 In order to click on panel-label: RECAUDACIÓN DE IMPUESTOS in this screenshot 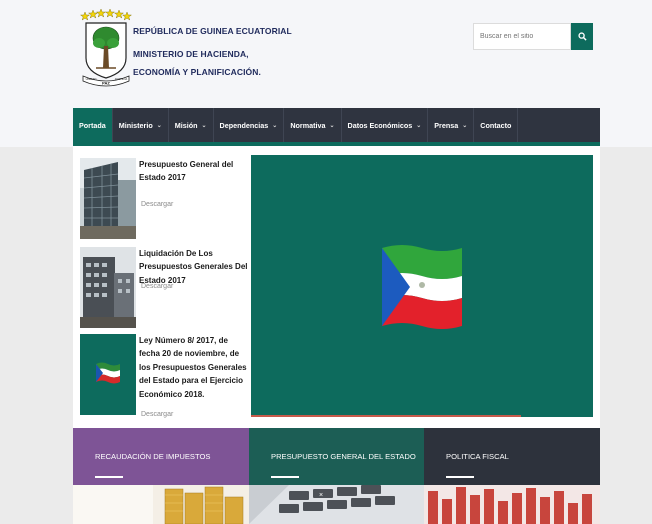, I will do `click(153, 456)`.